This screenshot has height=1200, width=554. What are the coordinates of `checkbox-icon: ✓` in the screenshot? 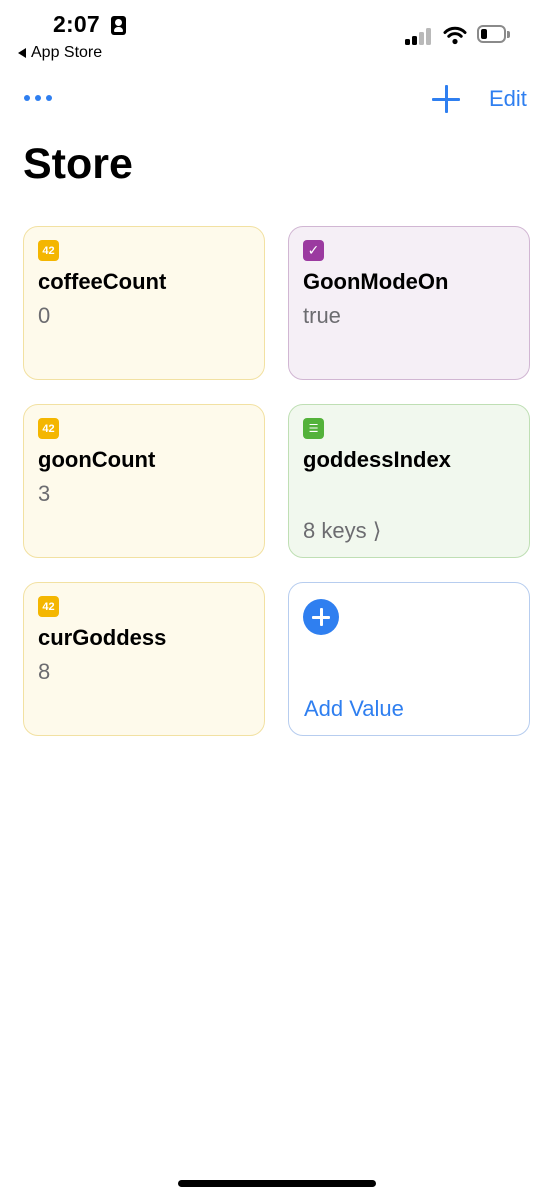 It's located at (313, 250).